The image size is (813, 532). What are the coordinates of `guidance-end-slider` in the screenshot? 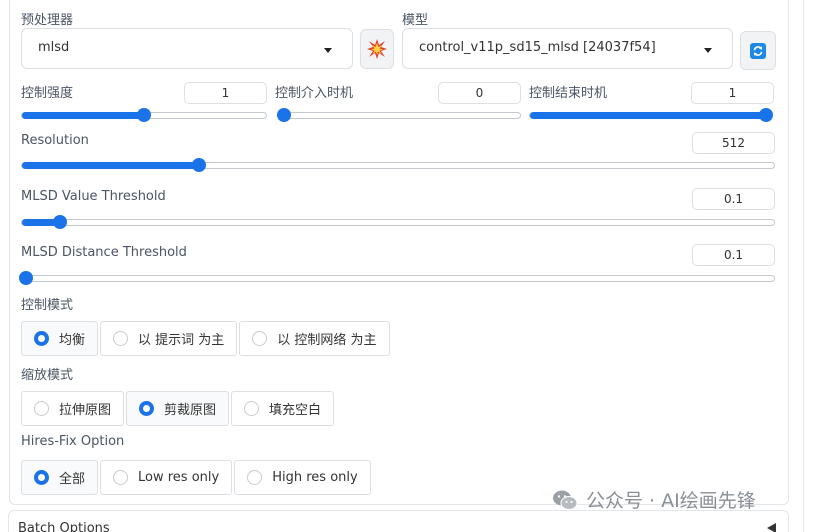 It's located at (651, 115).